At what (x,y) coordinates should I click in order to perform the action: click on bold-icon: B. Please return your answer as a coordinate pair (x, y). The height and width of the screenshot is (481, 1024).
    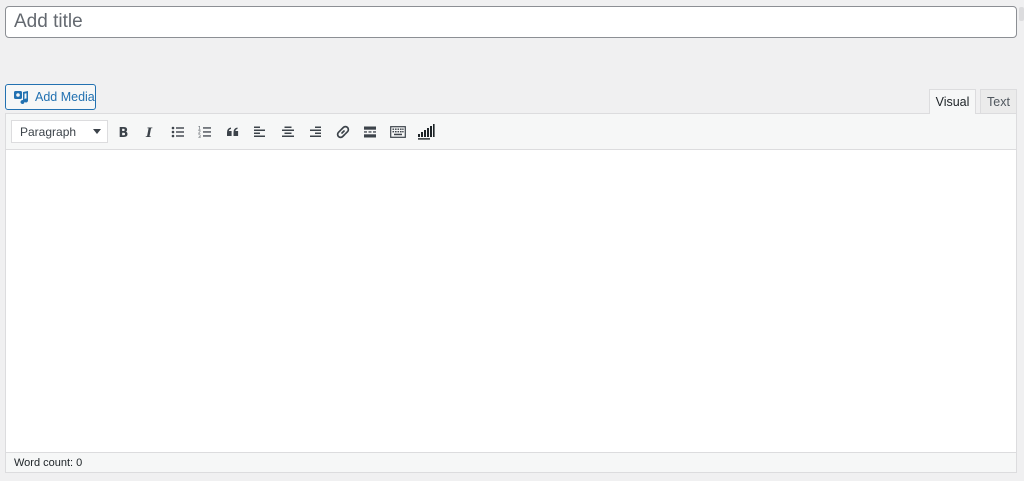
    Looking at the image, I should click on (124, 132).